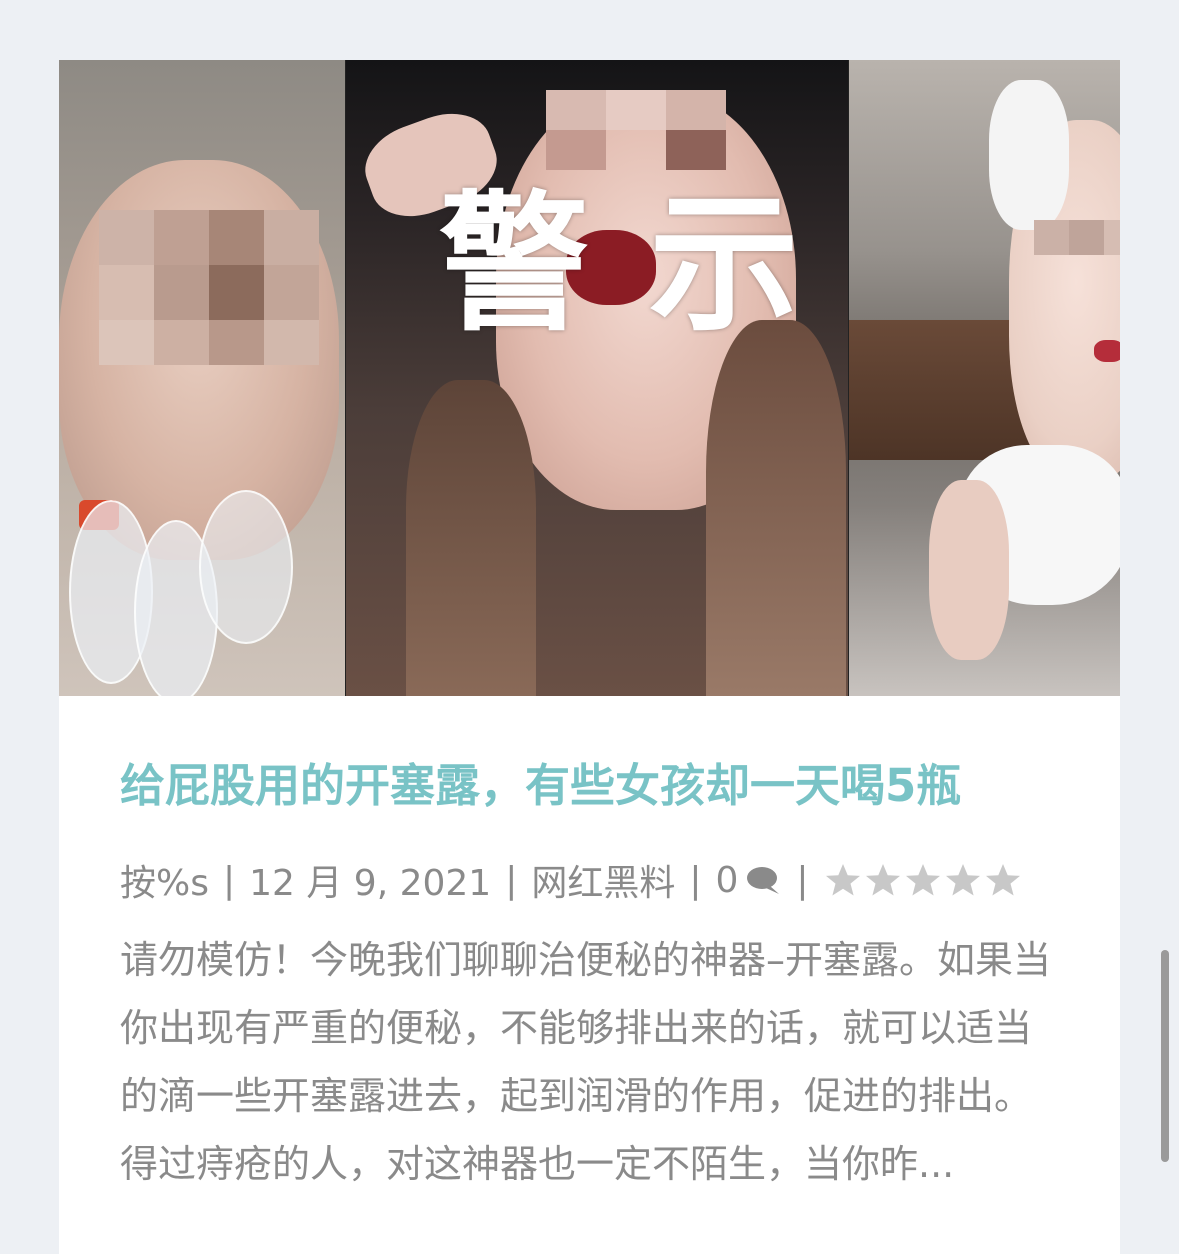  Describe the element at coordinates (984, 378) in the screenshot. I see `thumbnail-panel-right` at that location.